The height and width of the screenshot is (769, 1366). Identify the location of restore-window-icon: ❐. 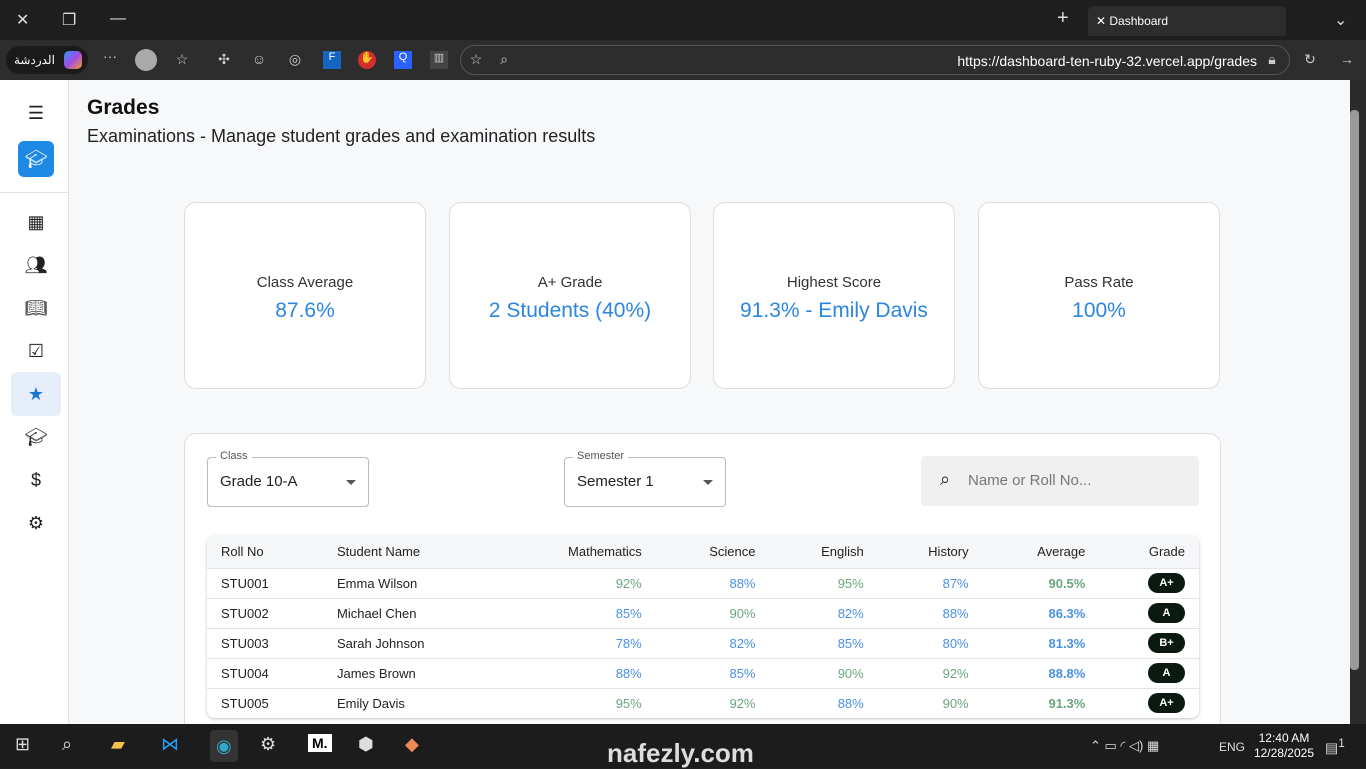
(69, 20).